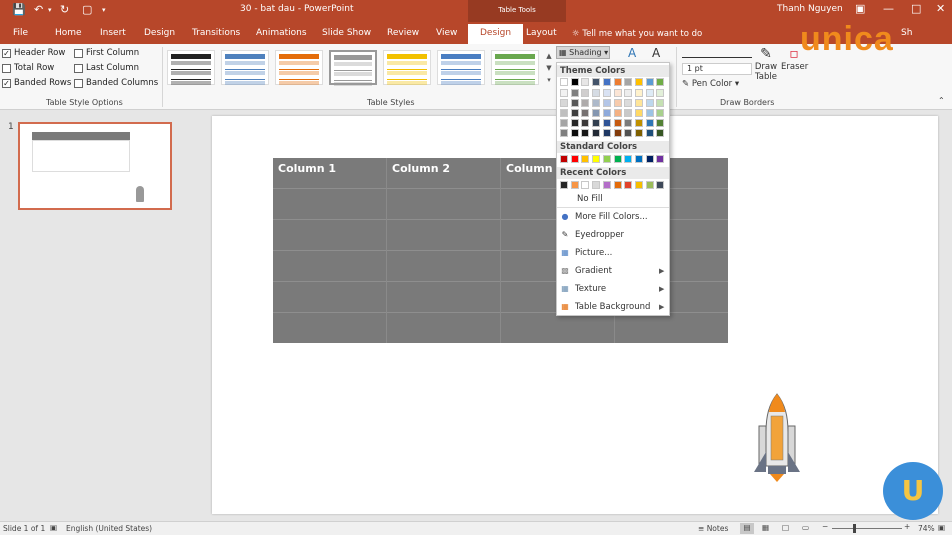 The width and height of the screenshot is (952, 535). What do you see at coordinates (421, 168) in the screenshot?
I see `column-header-2: Column 2` at bounding box center [421, 168].